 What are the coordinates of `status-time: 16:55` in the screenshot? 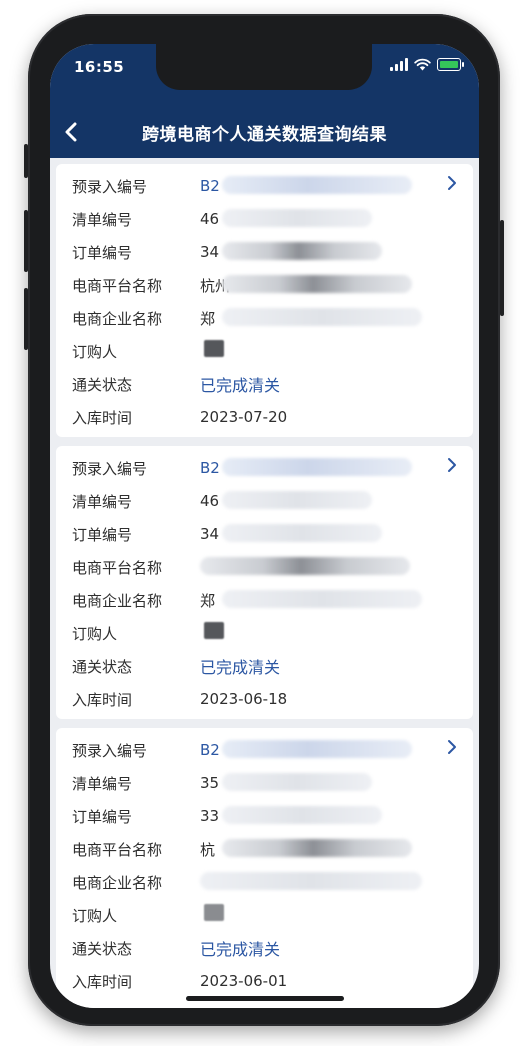 It's located at (99, 67).